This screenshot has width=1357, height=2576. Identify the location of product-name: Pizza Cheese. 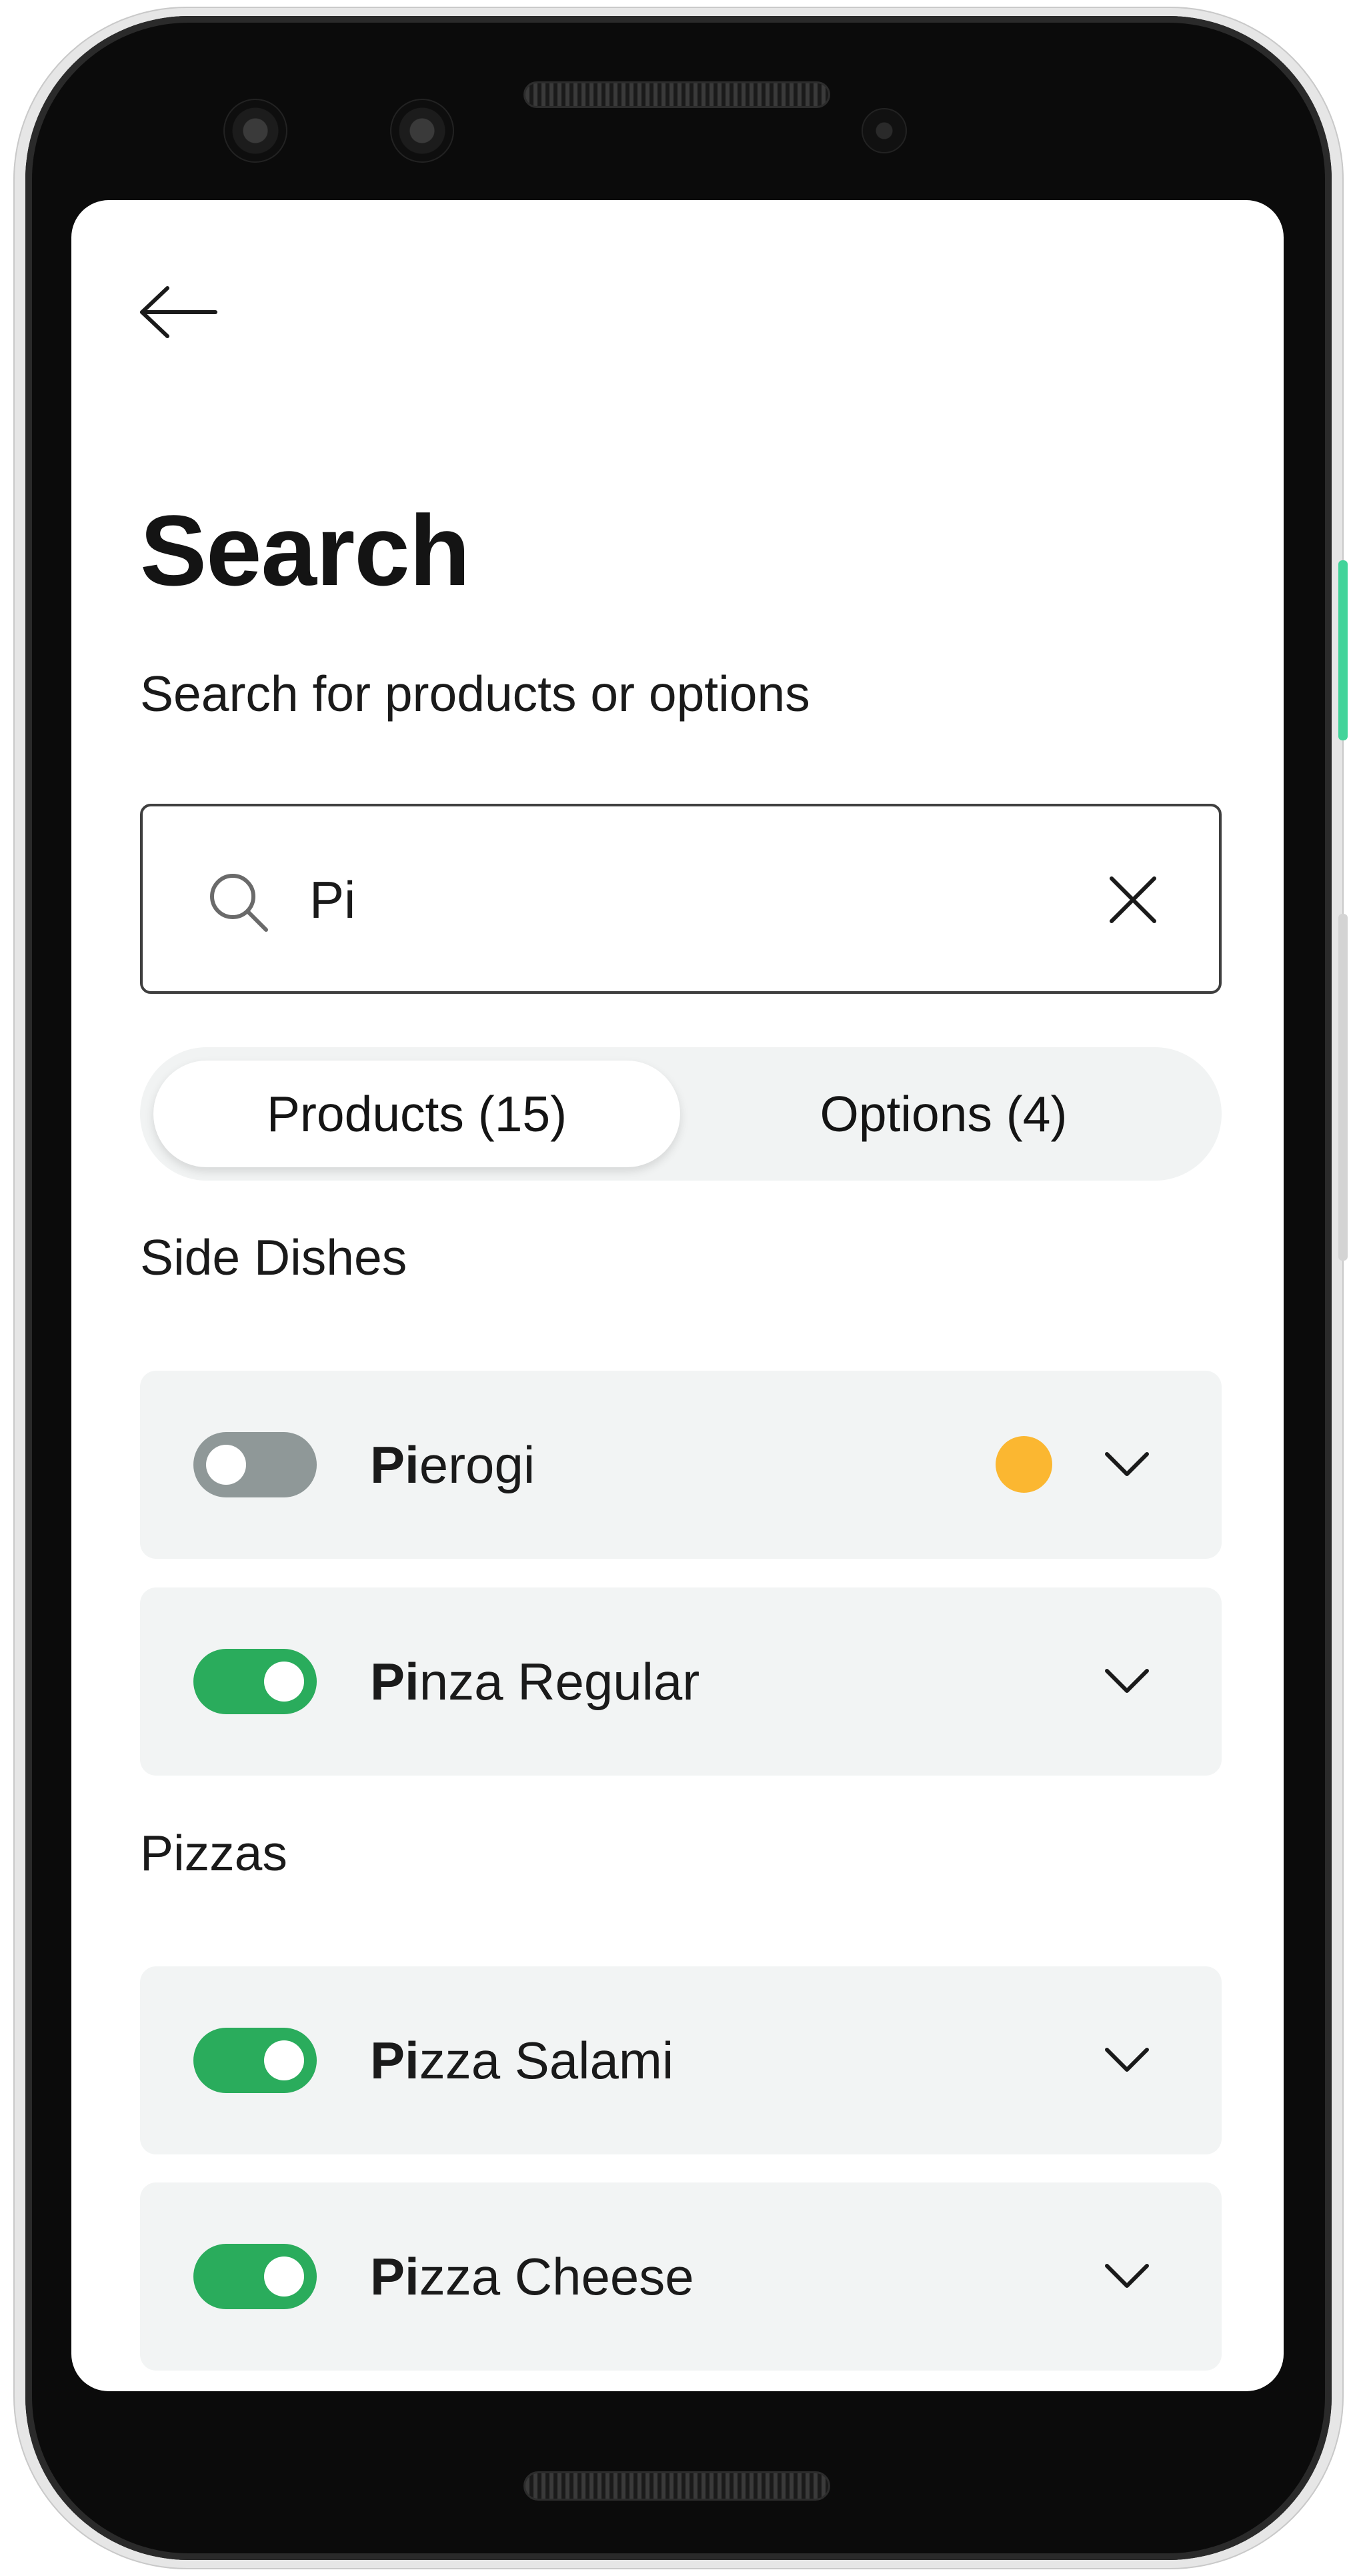
(532, 2277).